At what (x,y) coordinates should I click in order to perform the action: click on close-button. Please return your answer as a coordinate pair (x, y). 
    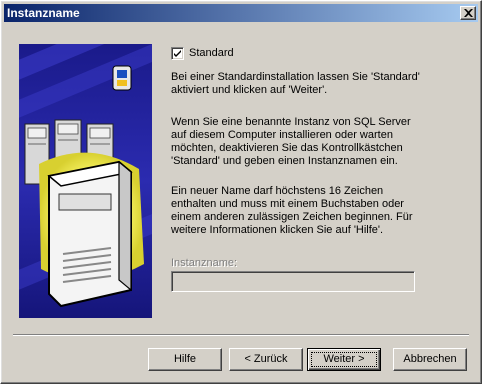
    Looking at the image, I should click on (468, 13).